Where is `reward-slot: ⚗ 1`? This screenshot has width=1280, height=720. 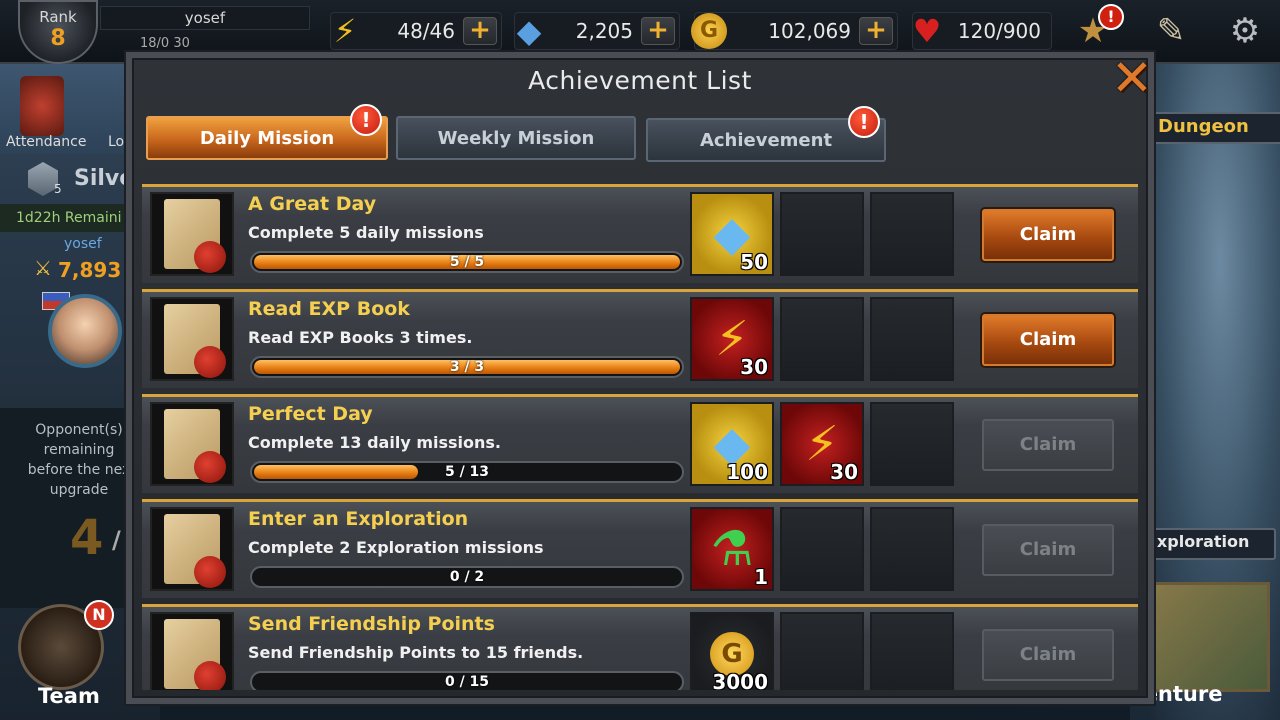 reward-slot: ⚗ 1 is located at coordinates (732, 549).